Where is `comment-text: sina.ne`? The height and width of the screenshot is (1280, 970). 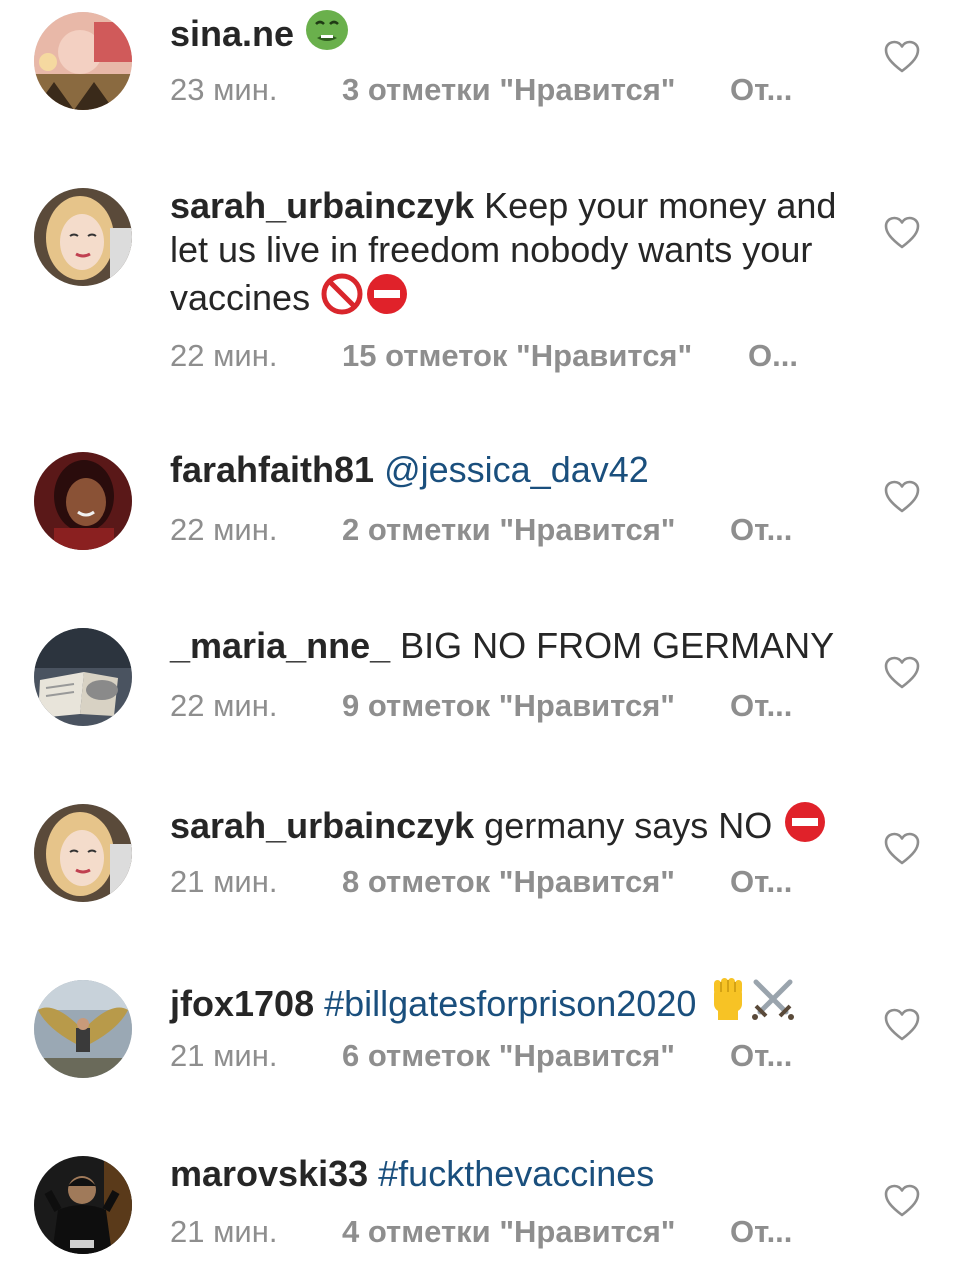 comment-text: sina.ne is located at coordinates (515, 35).